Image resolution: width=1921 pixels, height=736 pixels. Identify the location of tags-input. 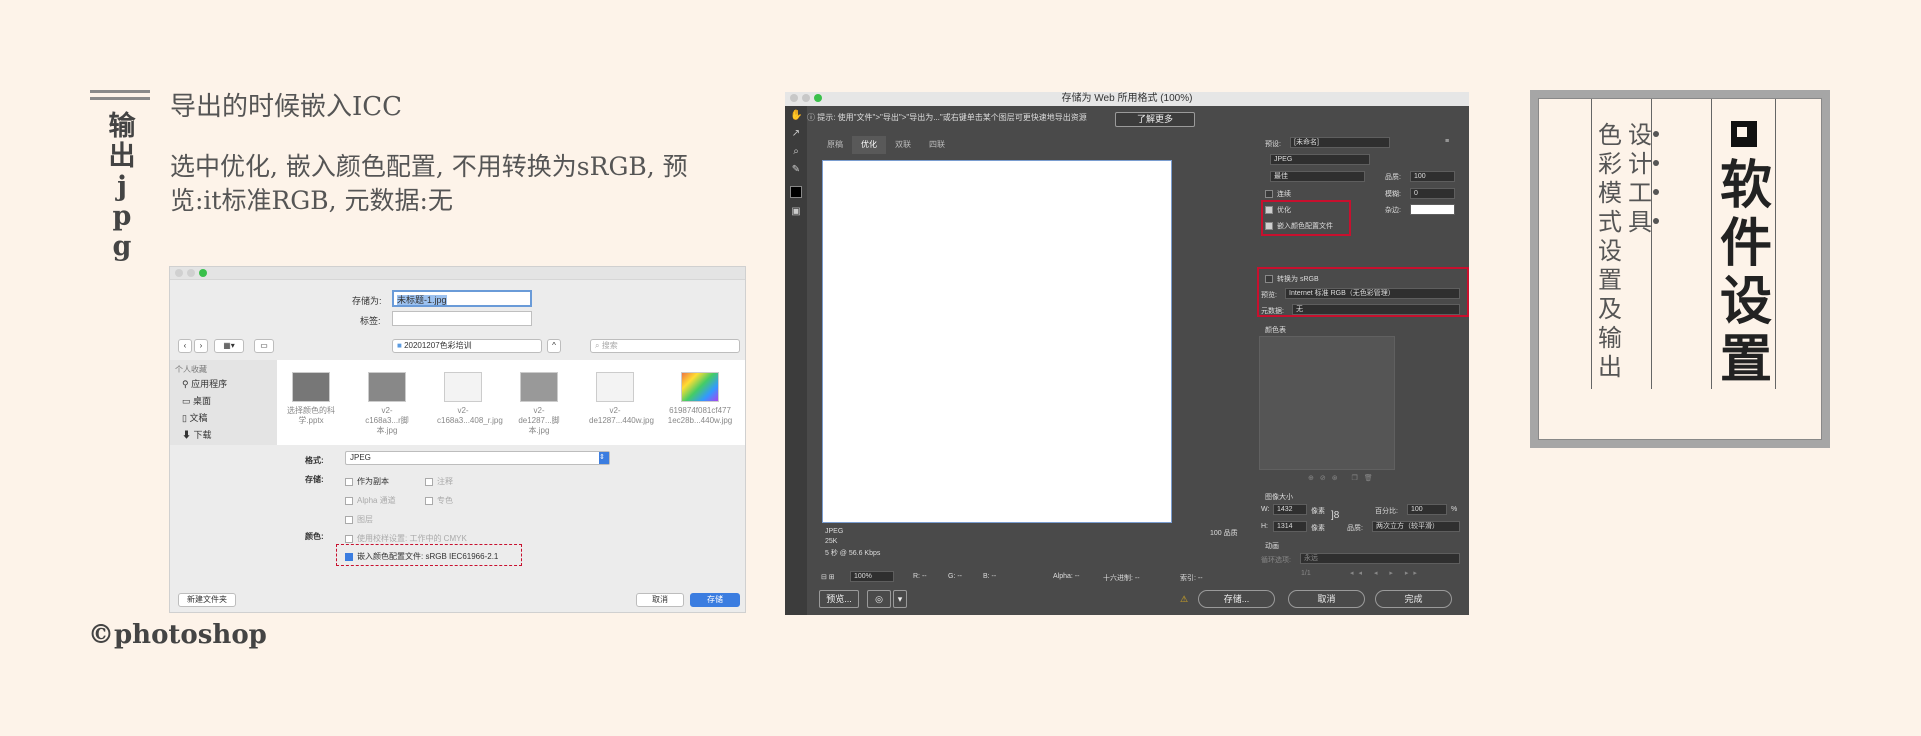
(462, 318).